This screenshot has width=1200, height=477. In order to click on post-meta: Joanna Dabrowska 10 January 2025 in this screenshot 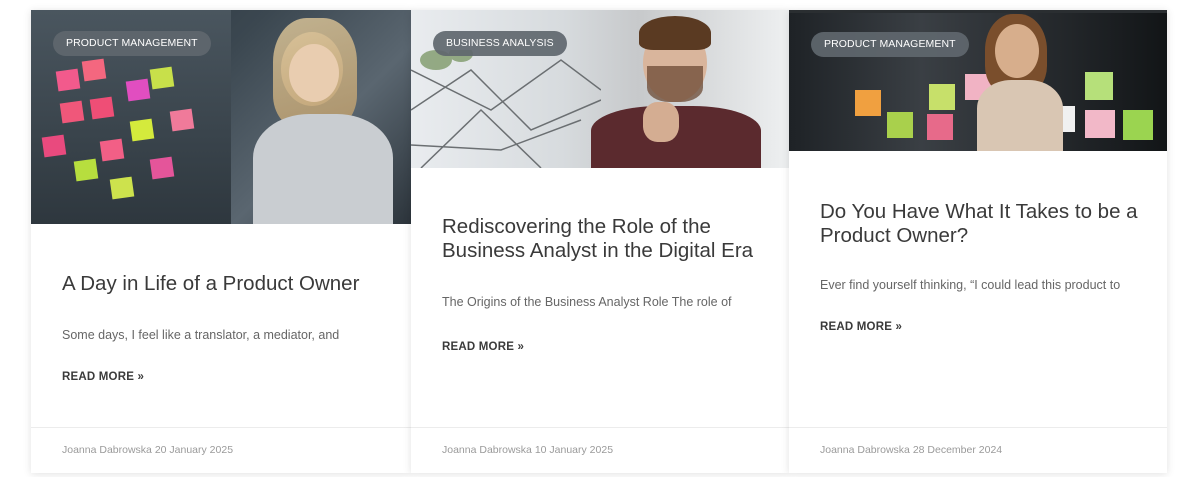, I will do `click(600, 450)`.